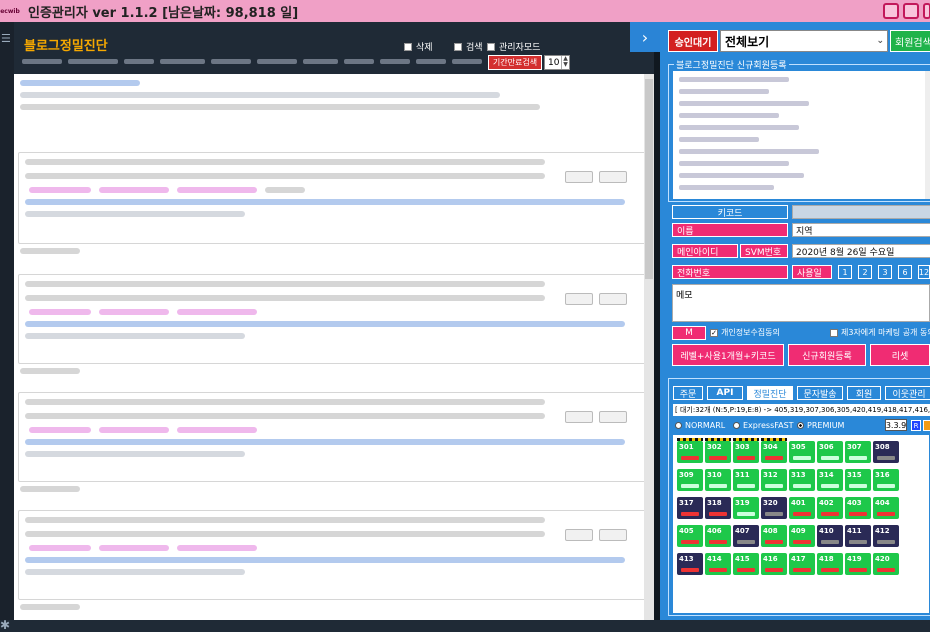 The width and height of the screenshot is (930, 632). I want to click on minimize-button, so click(891, 11).